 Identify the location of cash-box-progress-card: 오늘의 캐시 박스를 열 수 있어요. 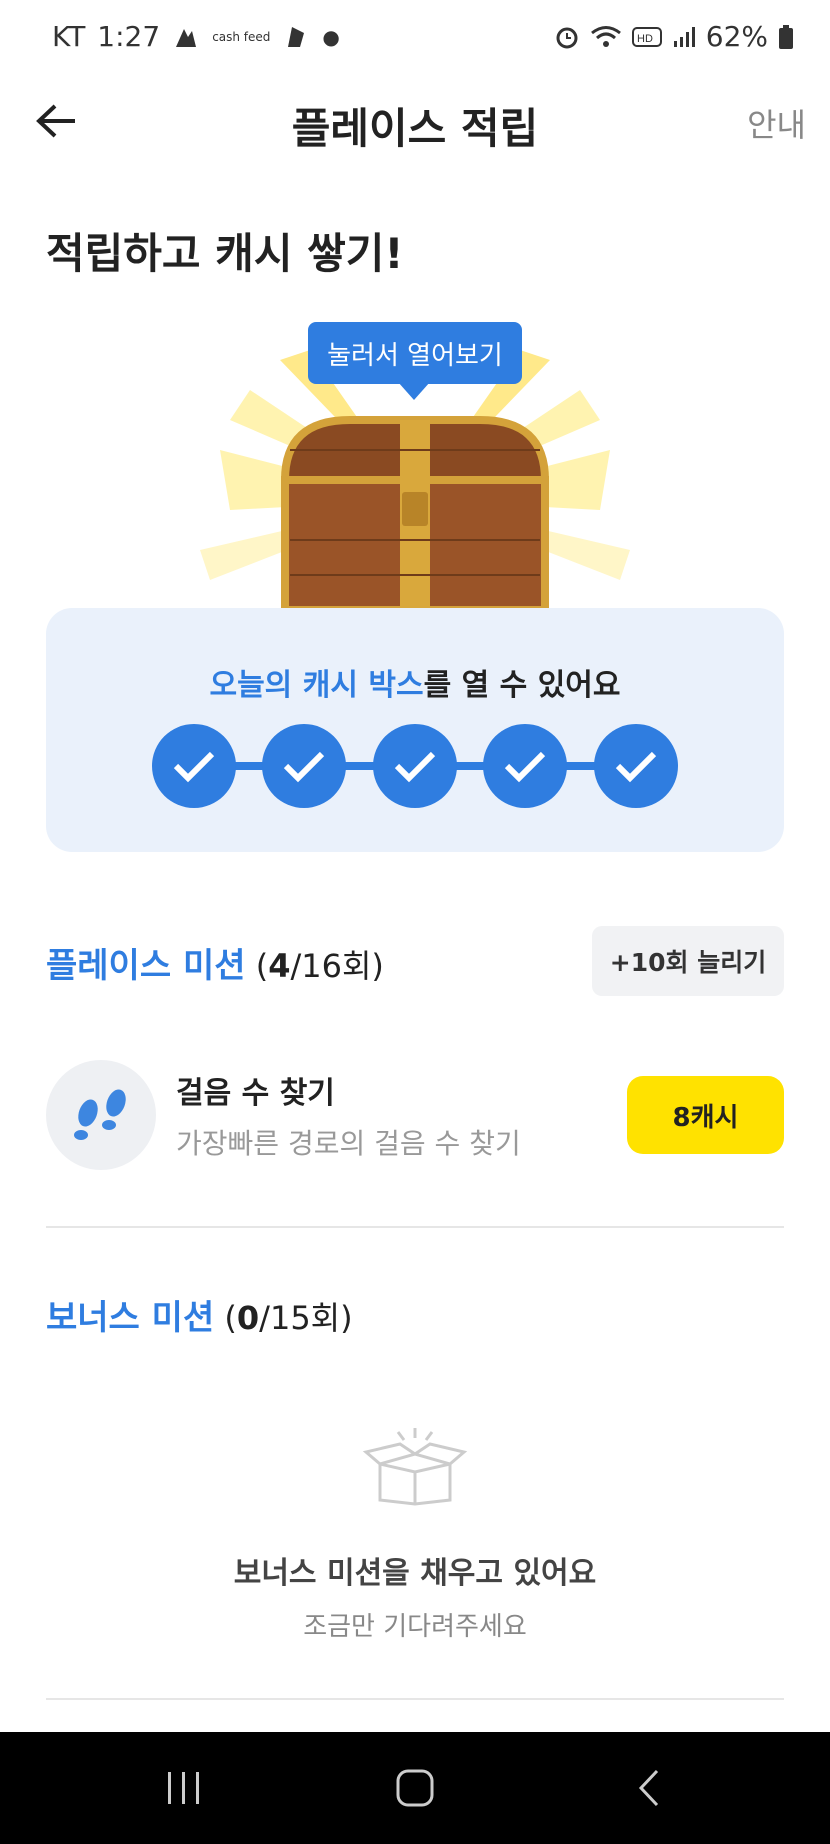
(415, 730).